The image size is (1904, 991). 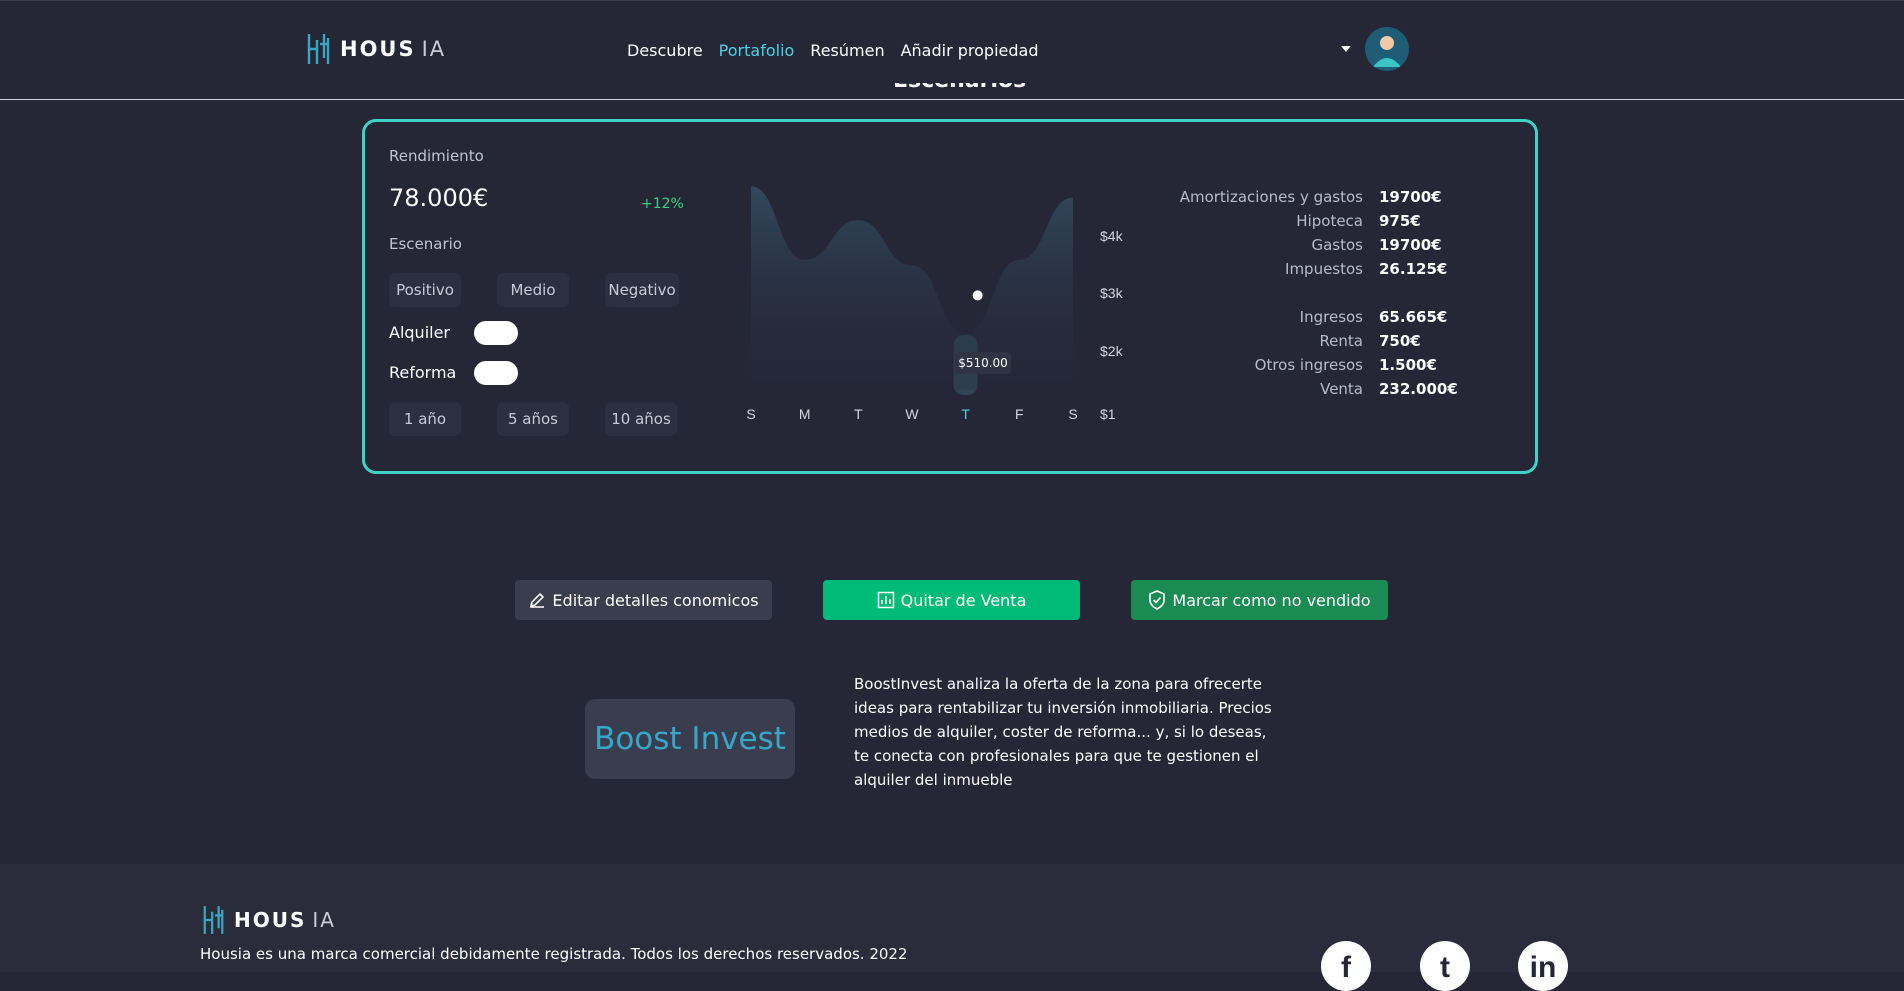 What do you see at coordinates (1112, 293) in the screenshot?
I see `chart-y-tick: $3k` at bounding box center [1112, 293].